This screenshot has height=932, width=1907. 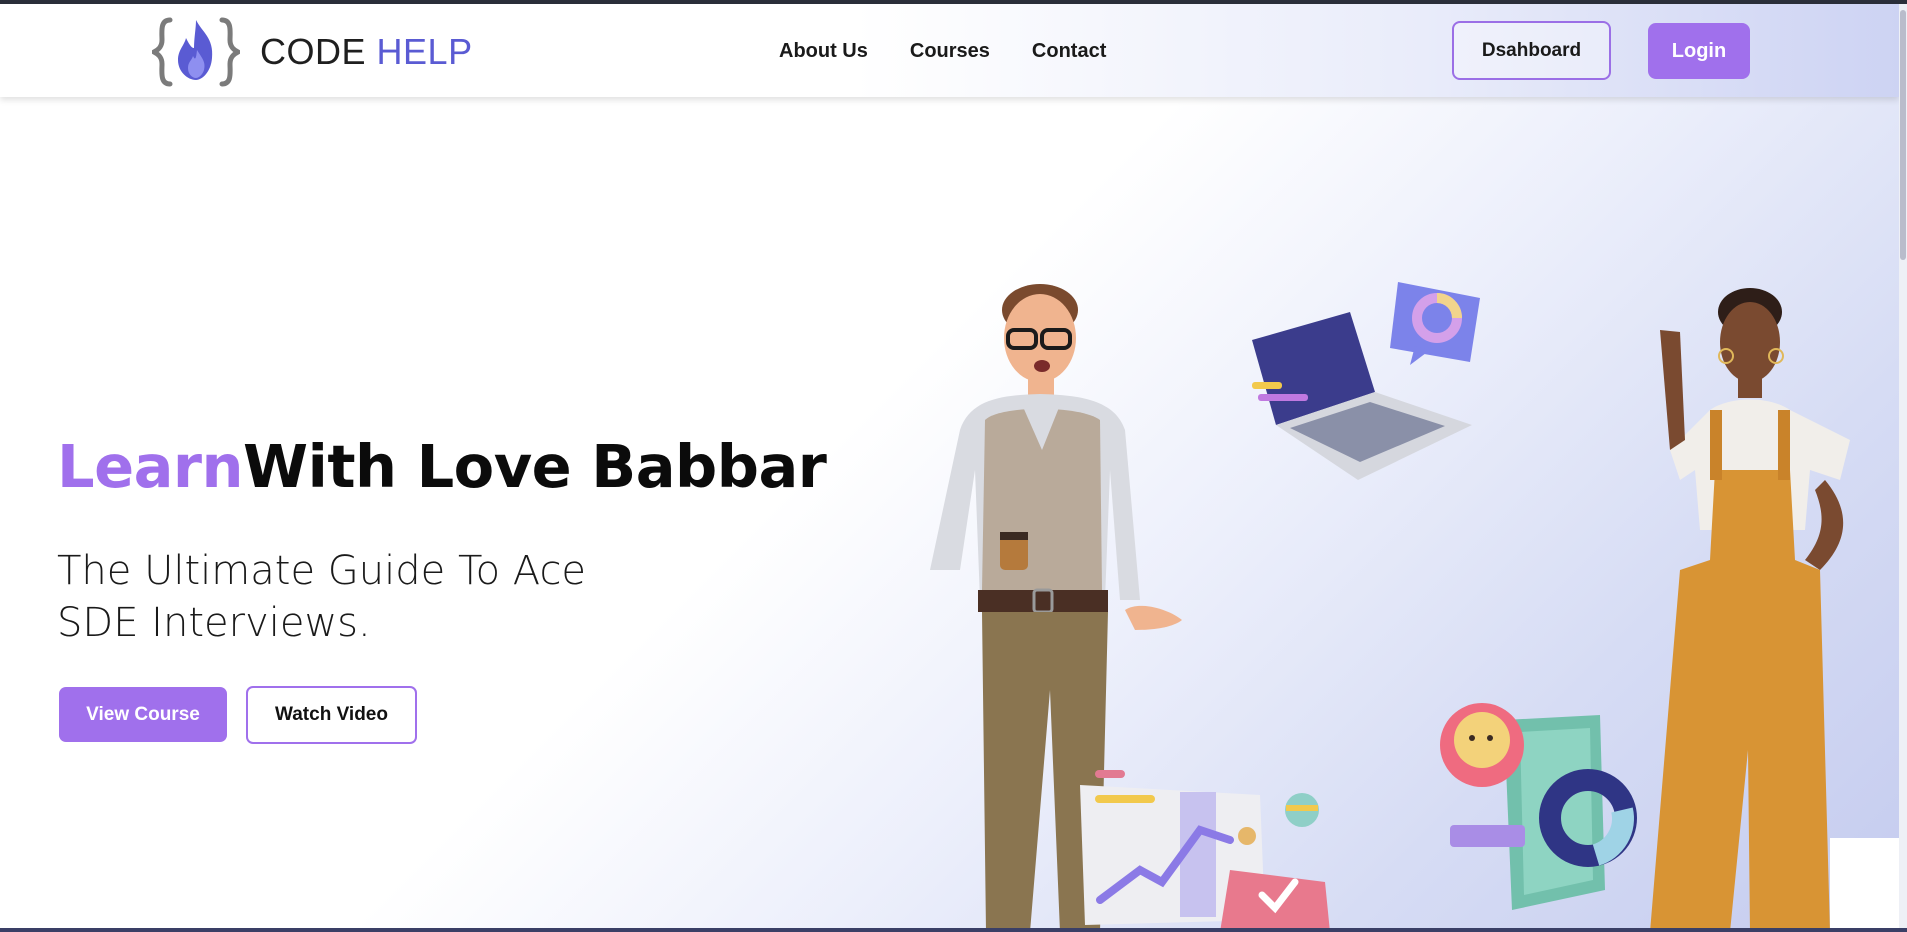 I want to click on view-course-button: View Course, so click(x=143, y=714).